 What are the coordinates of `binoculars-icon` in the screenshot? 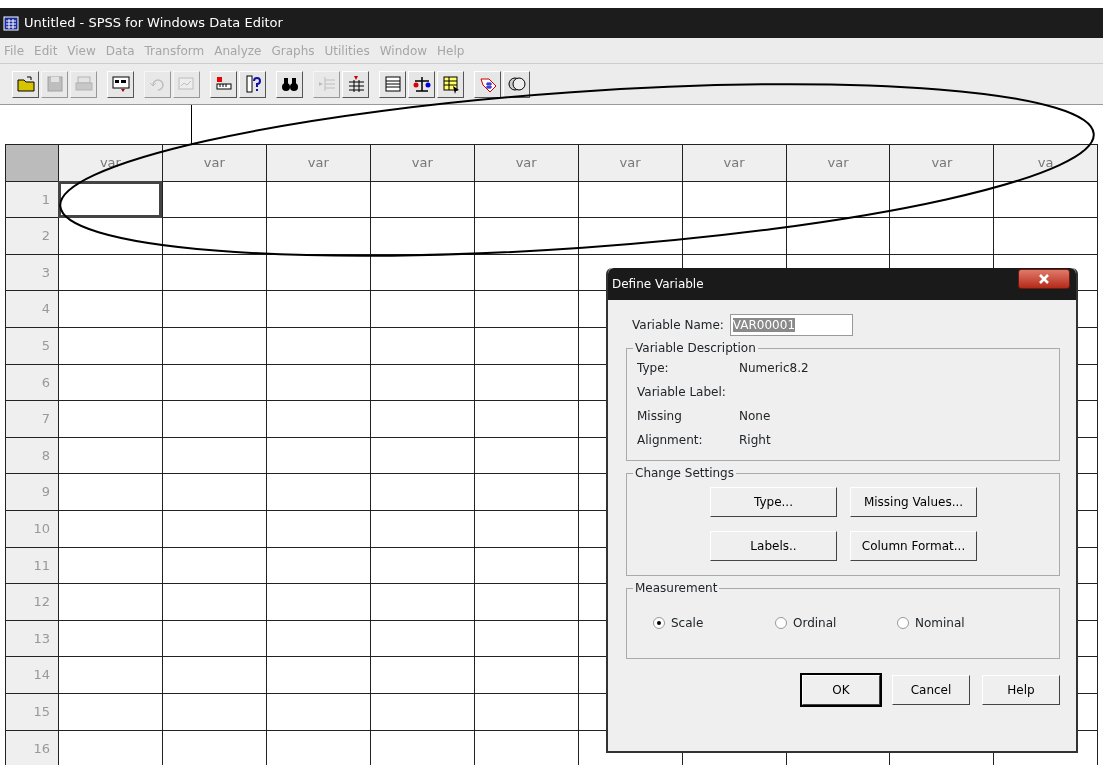 It's located at (289, 84).